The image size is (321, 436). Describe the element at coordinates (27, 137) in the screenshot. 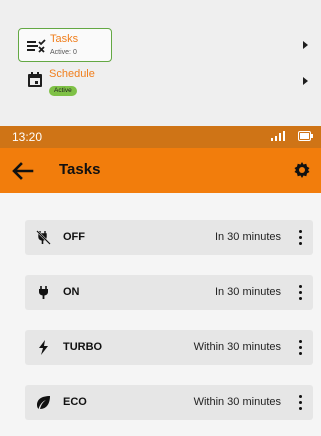

I see `status-time: 13:20` at that location.